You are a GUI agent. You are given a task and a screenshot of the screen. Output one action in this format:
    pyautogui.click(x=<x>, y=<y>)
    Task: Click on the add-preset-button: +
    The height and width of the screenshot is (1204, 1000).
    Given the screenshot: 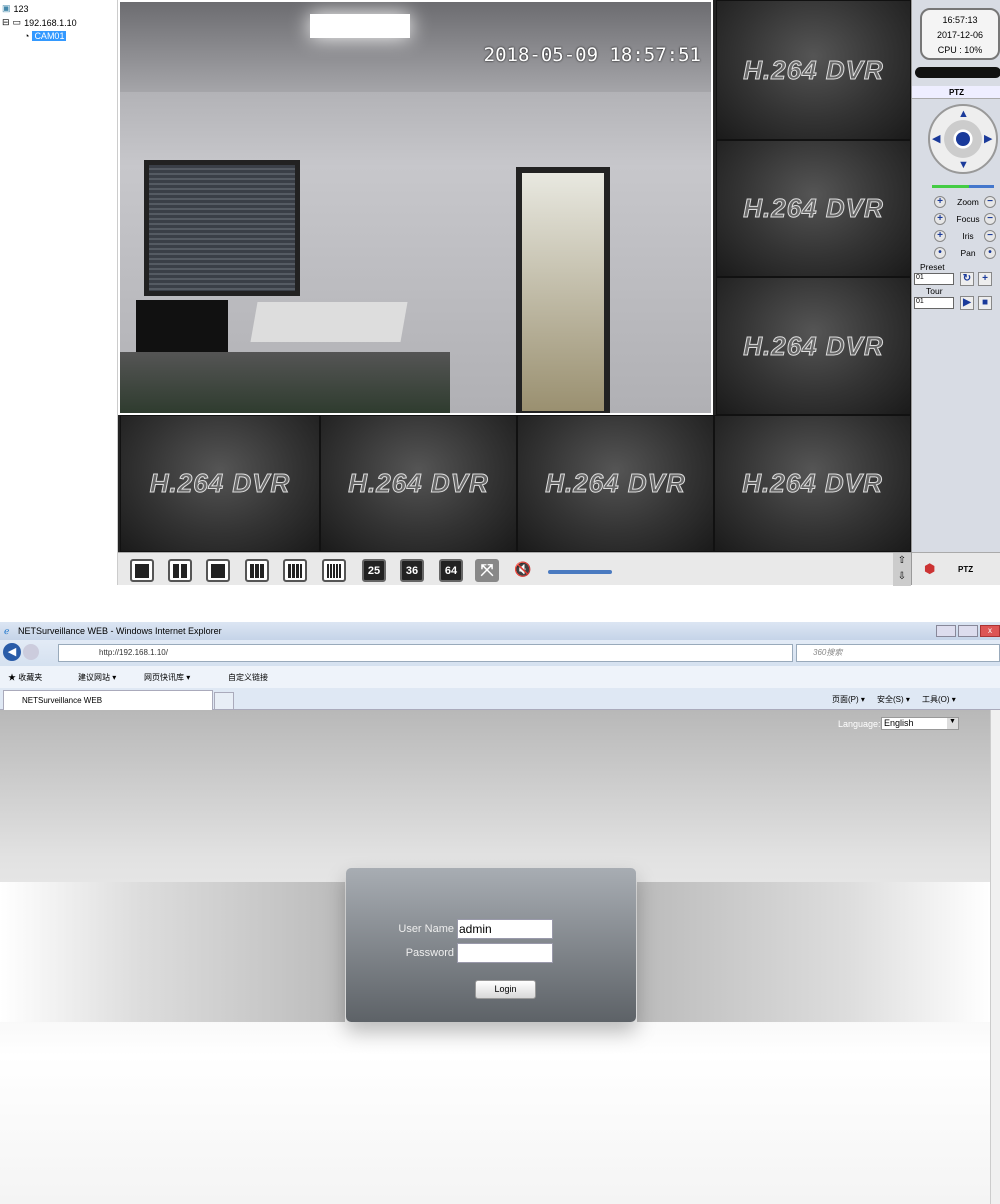 What is the action you would take?
    pyautogui.click(x=985, y=279)
    